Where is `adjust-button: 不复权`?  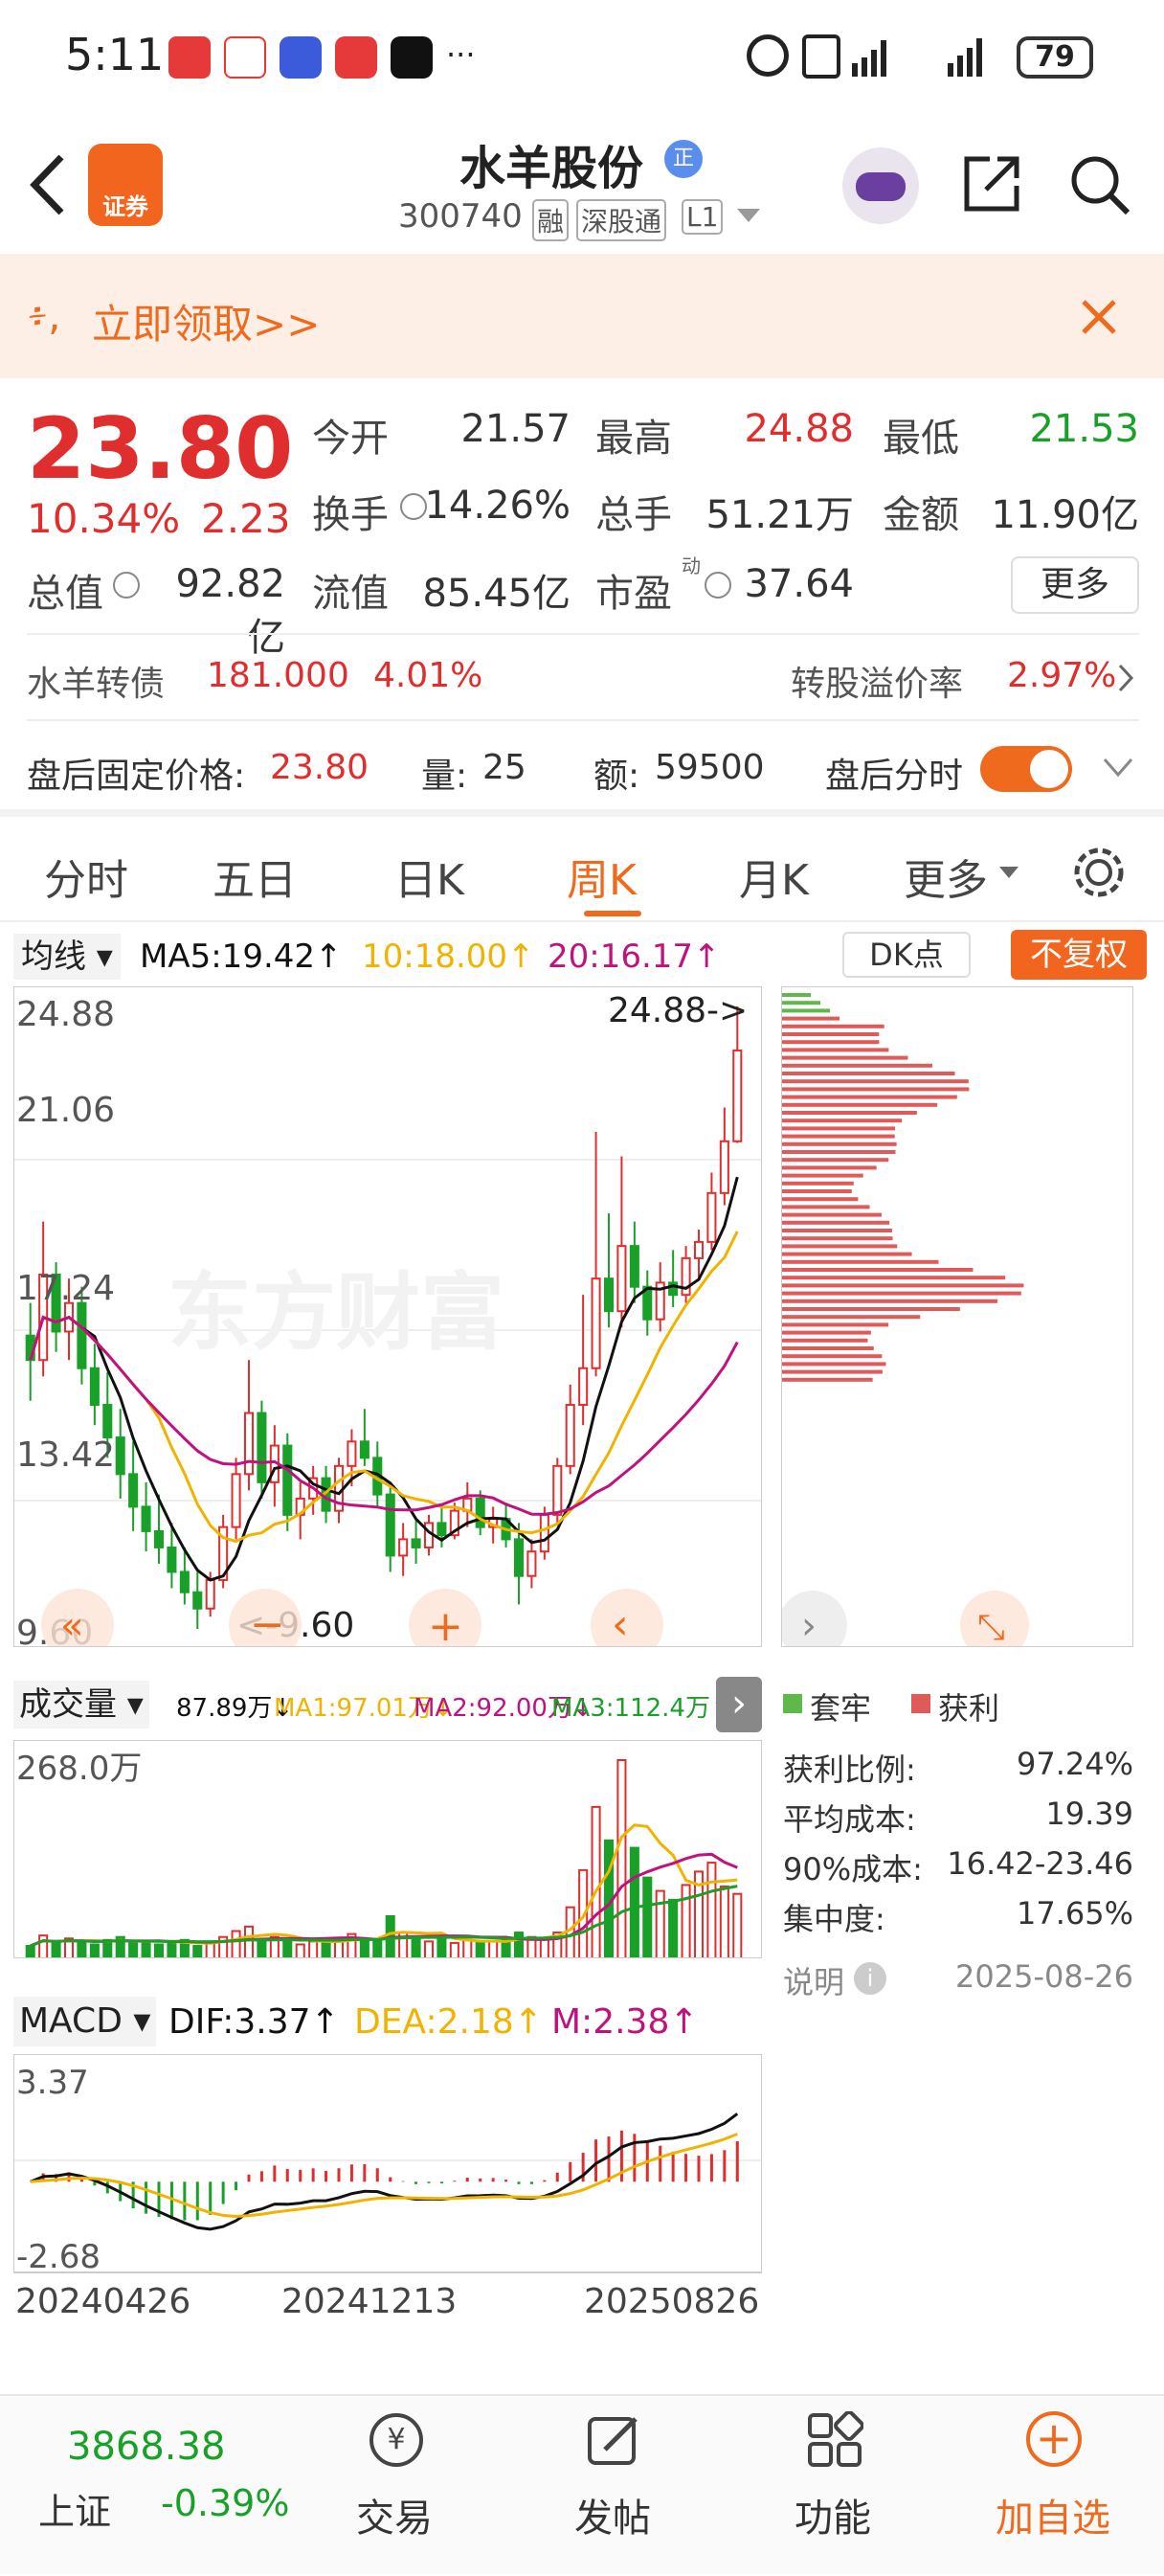 adjust-button: 不复权 is located at coordinates (1079, 955).